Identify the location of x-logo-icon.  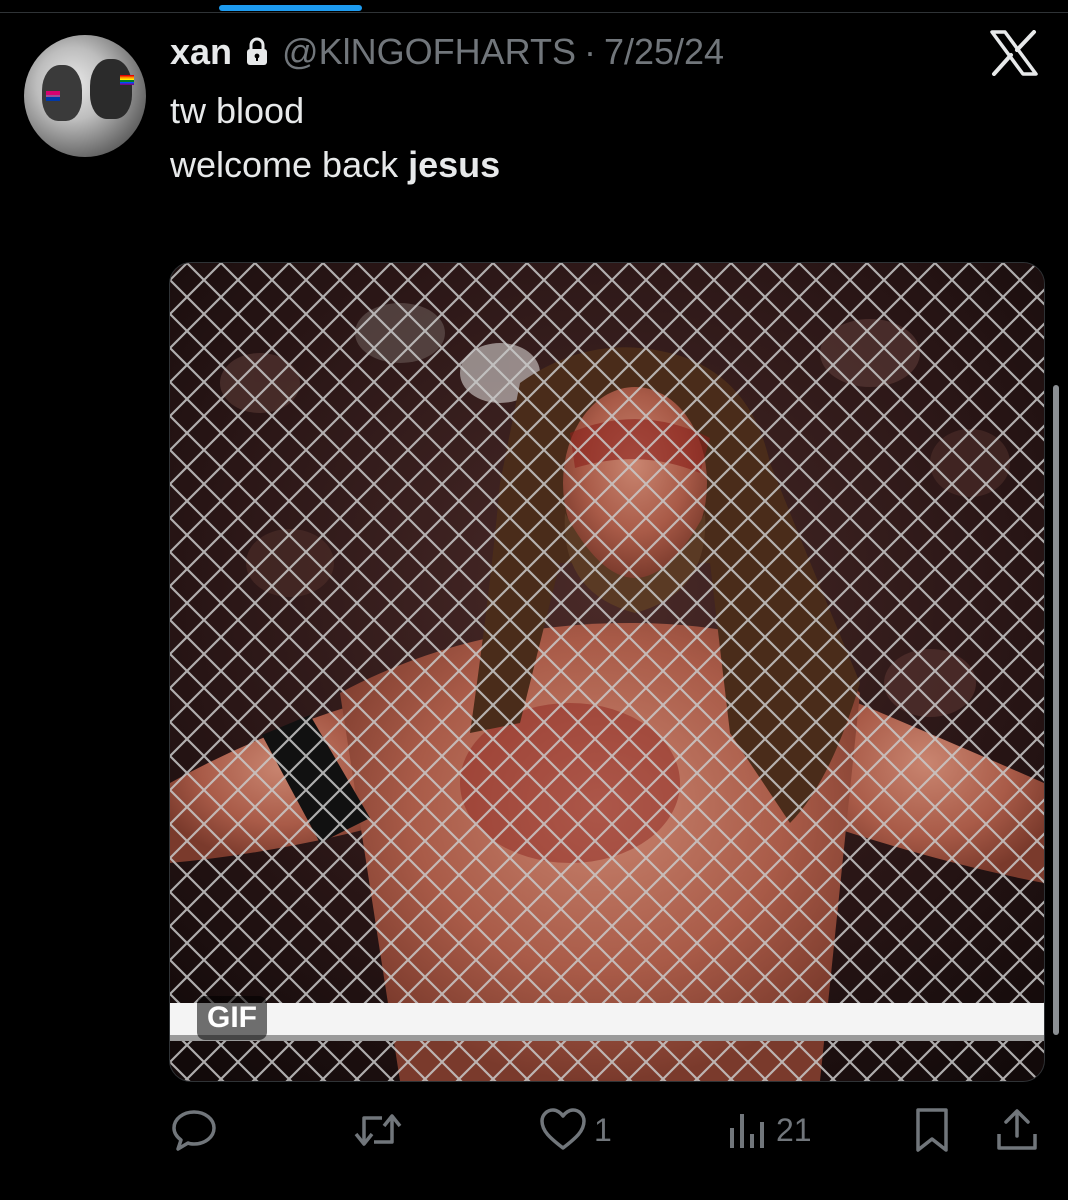
(1014, 53).